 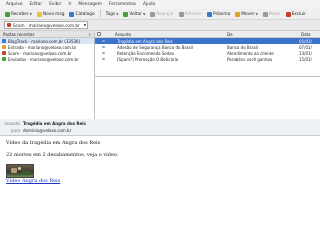 What do you see at coordinates (100, 14) in the screenshot?
I see `toolbar-divider` at bounding box center [100, 14].